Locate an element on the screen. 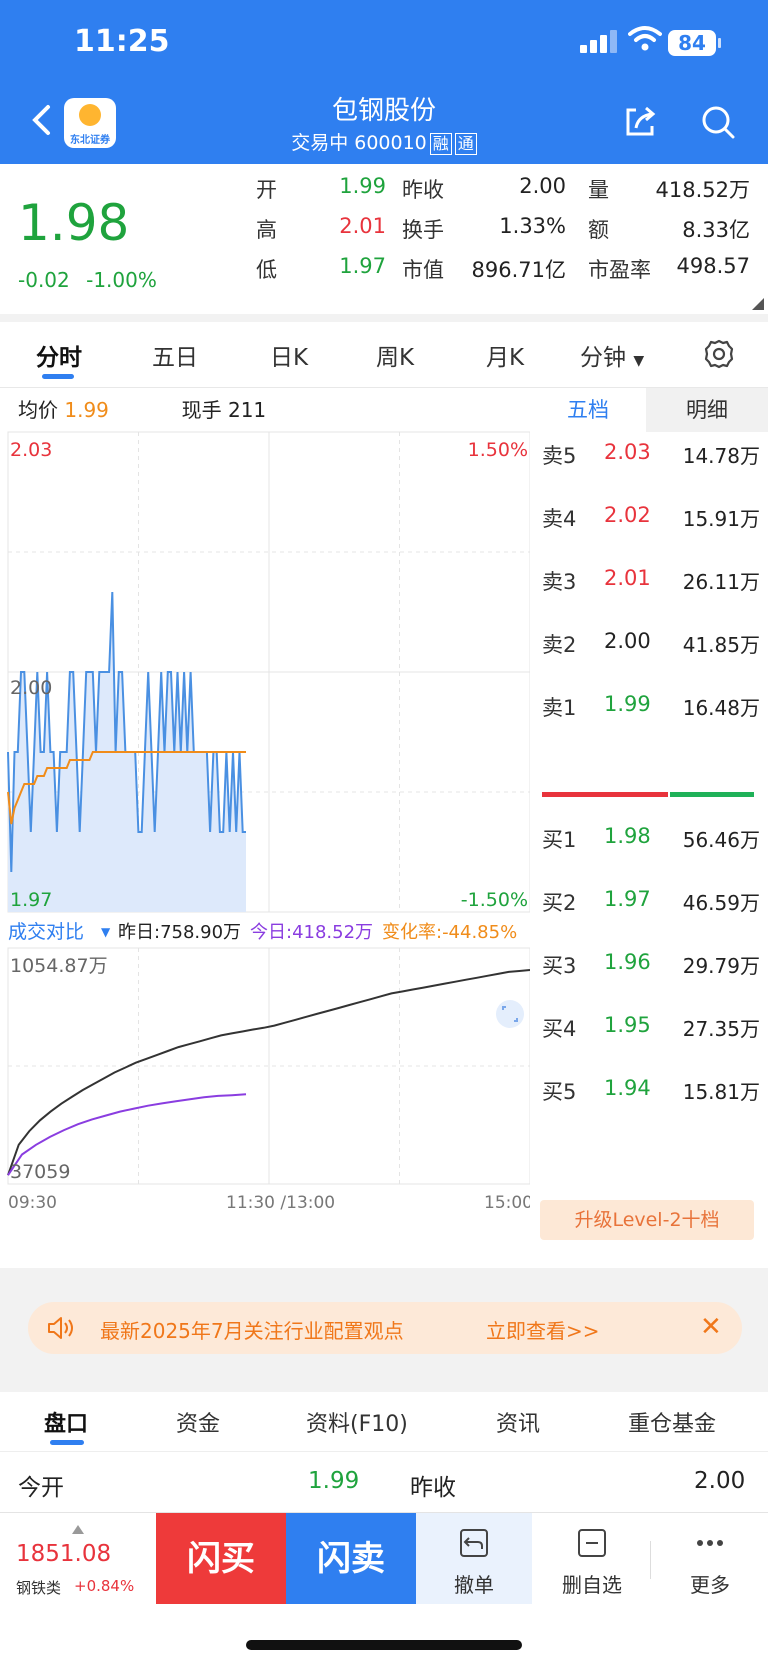 The height and width of the screenshot is (1662, 768). prev-close-label: 昨收 is located at coordinates (423, 190).